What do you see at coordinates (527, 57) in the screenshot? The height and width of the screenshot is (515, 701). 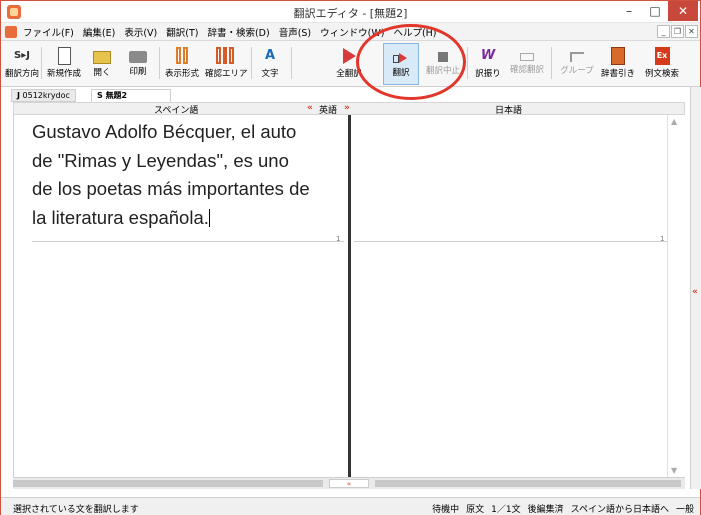 I see `confirm-translate-icon` at bounding box center [527, 57].